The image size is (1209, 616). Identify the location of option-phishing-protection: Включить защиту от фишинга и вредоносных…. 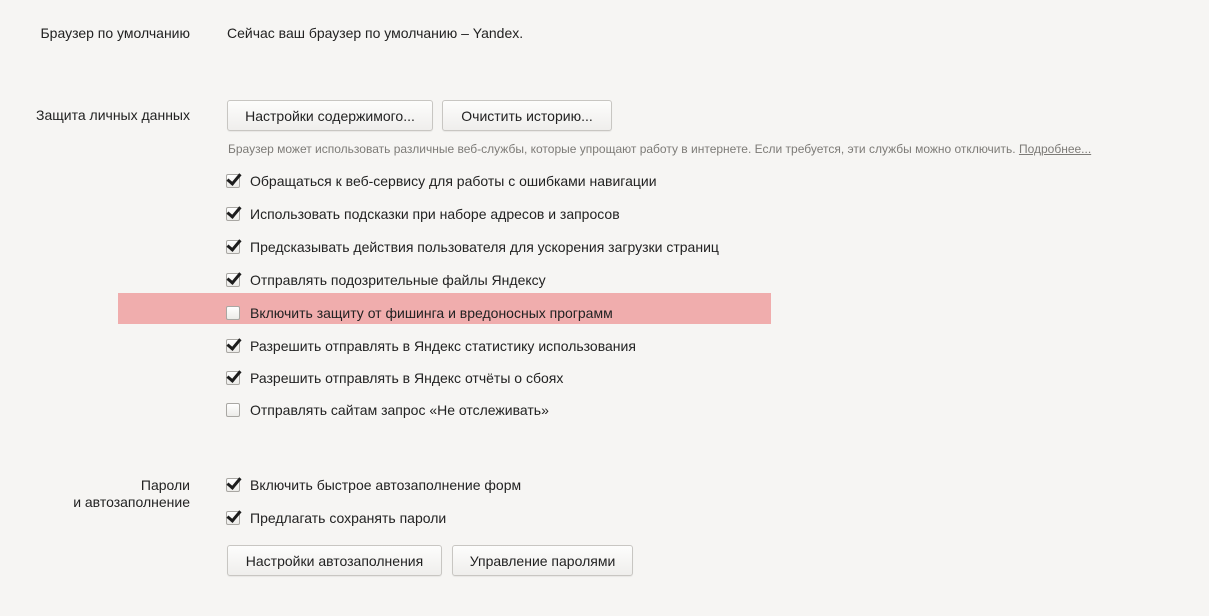
(419, 313).